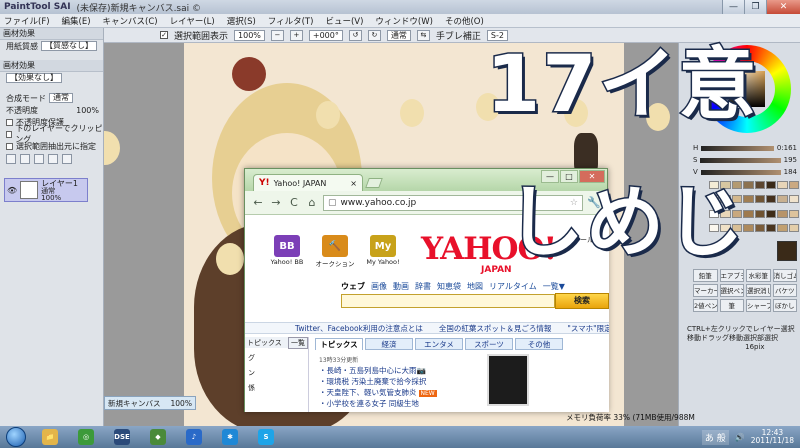  What do you see at coordinates (715, 437) in the screenshot?
I see `ime-indicator: あ 般` at bounding box center [715, 437].